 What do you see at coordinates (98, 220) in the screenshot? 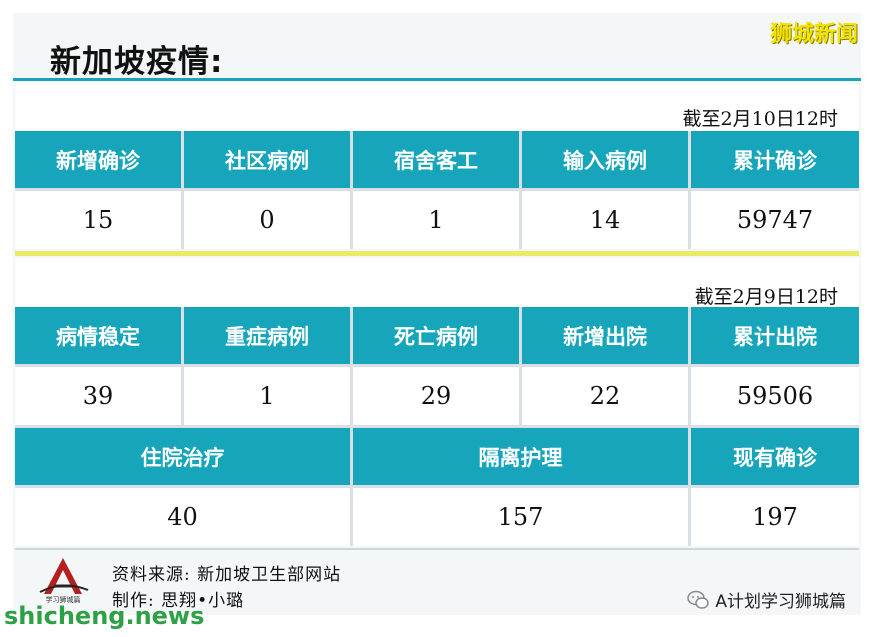
I see `value-new-cases: 15` at bounding box center [98, 220].